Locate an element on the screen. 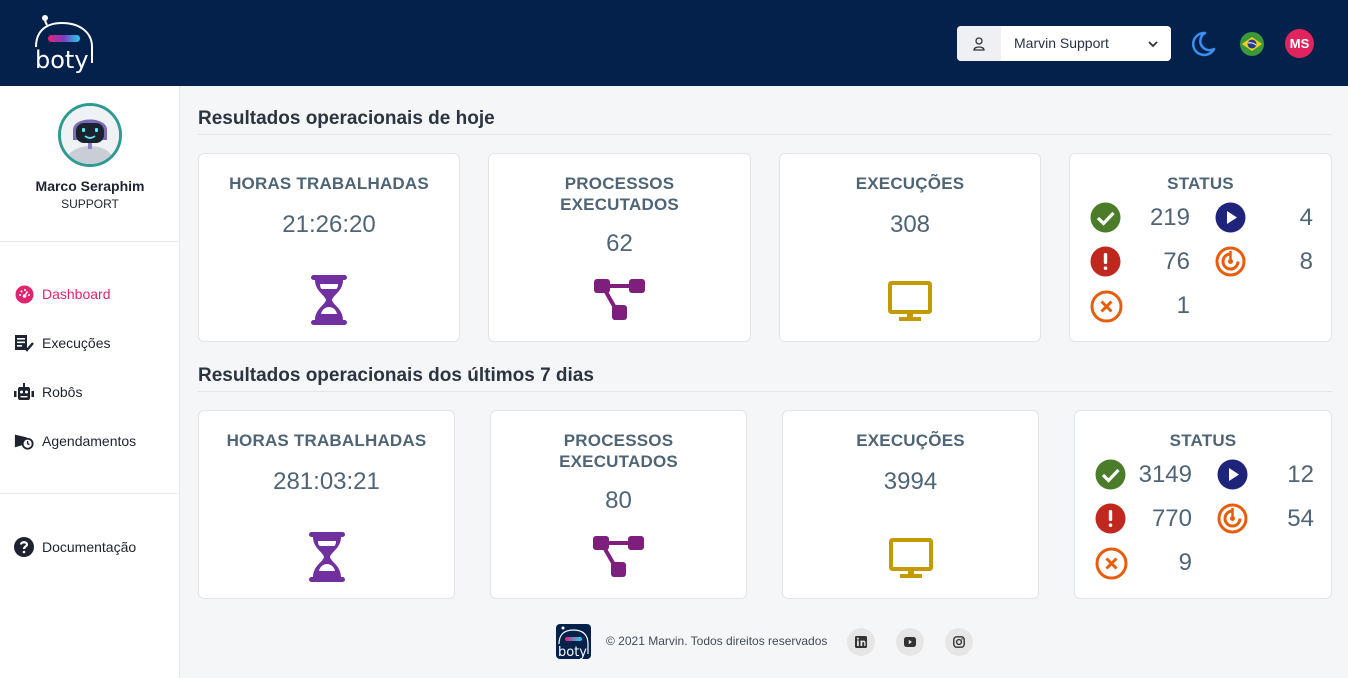  status-error: 76 is located at coordinates (1140, 261).